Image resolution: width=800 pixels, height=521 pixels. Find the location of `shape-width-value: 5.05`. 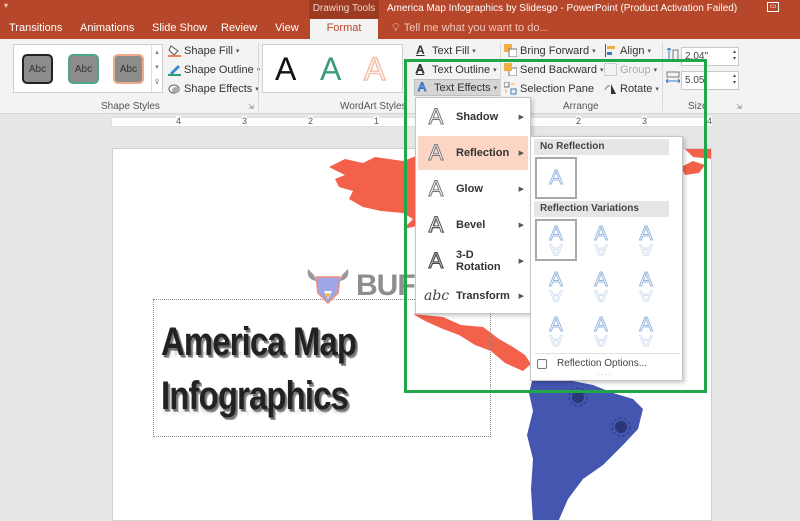

shape-width-value: 5.05 is located at coordinates (695, 80).